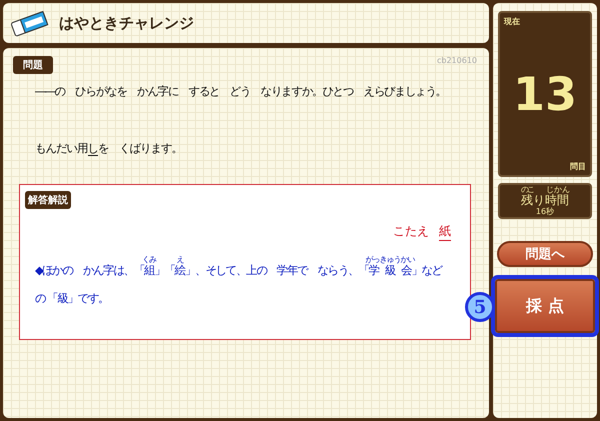 The image size is (600, 421). I want to click on next-question-button: 問題へ, so click(545, 254).